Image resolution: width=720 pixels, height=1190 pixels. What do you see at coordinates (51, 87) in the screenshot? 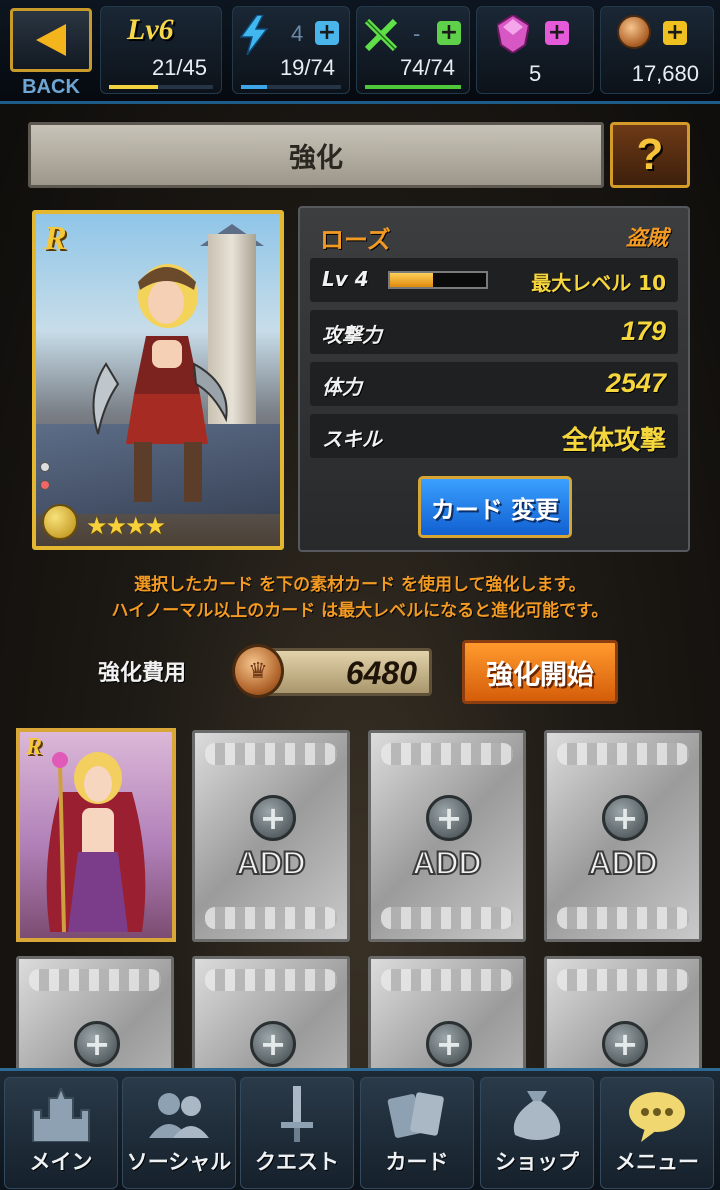
I see `back-label: BACK` at bounding box center [51, 87].